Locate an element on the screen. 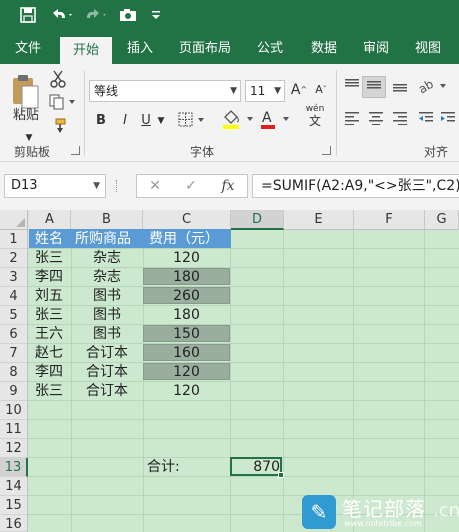 Image resolution: width=459 pixels, height=532 pixels. select-all-button is located at coordinates (14, 220).